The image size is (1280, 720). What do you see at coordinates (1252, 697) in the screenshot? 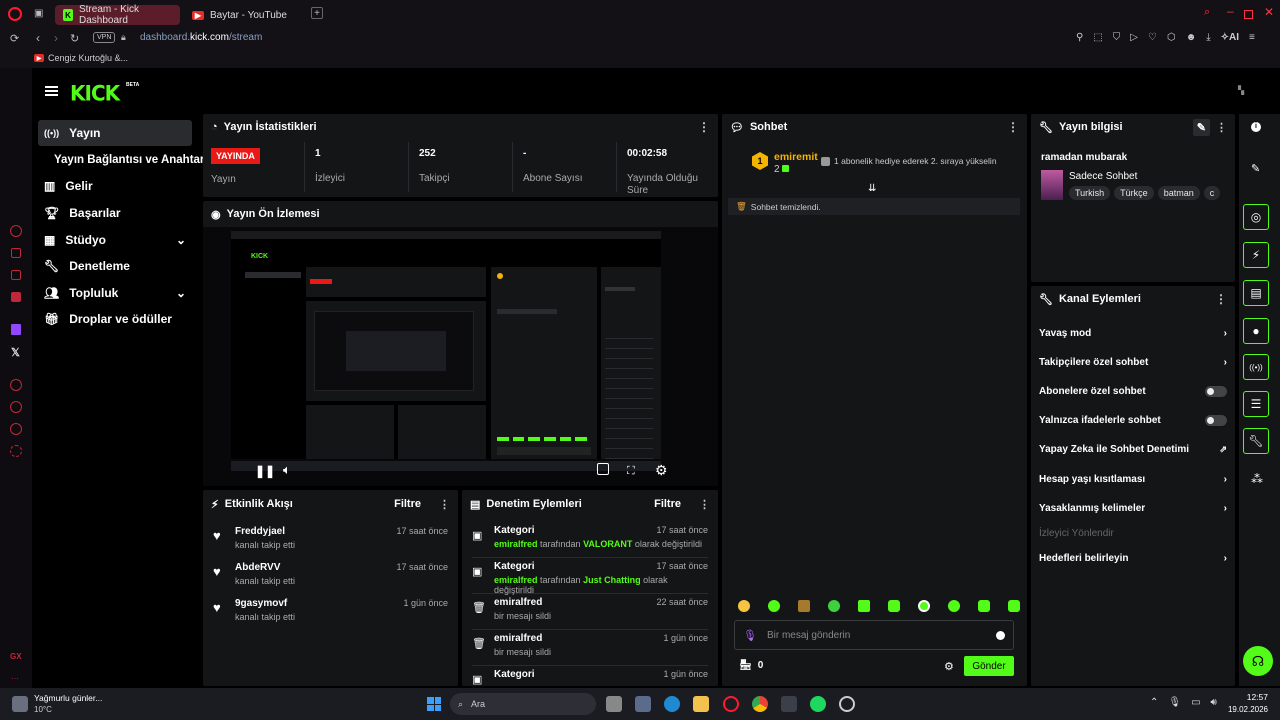
I see `clock-time: 12:57` at bounding box center [1252, 697].